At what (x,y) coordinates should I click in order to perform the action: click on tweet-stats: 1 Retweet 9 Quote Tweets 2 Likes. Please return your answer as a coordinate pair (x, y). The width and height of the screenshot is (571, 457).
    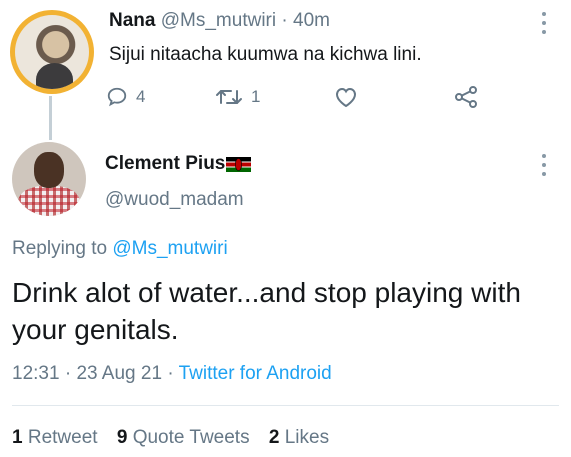
    Looking at the image, I should click on (177, 438).